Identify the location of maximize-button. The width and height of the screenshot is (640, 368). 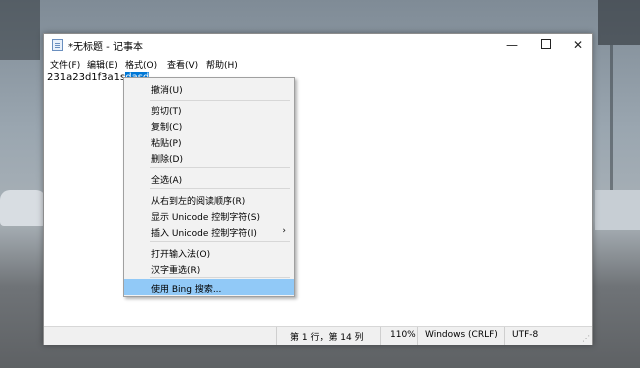
(546, 45).